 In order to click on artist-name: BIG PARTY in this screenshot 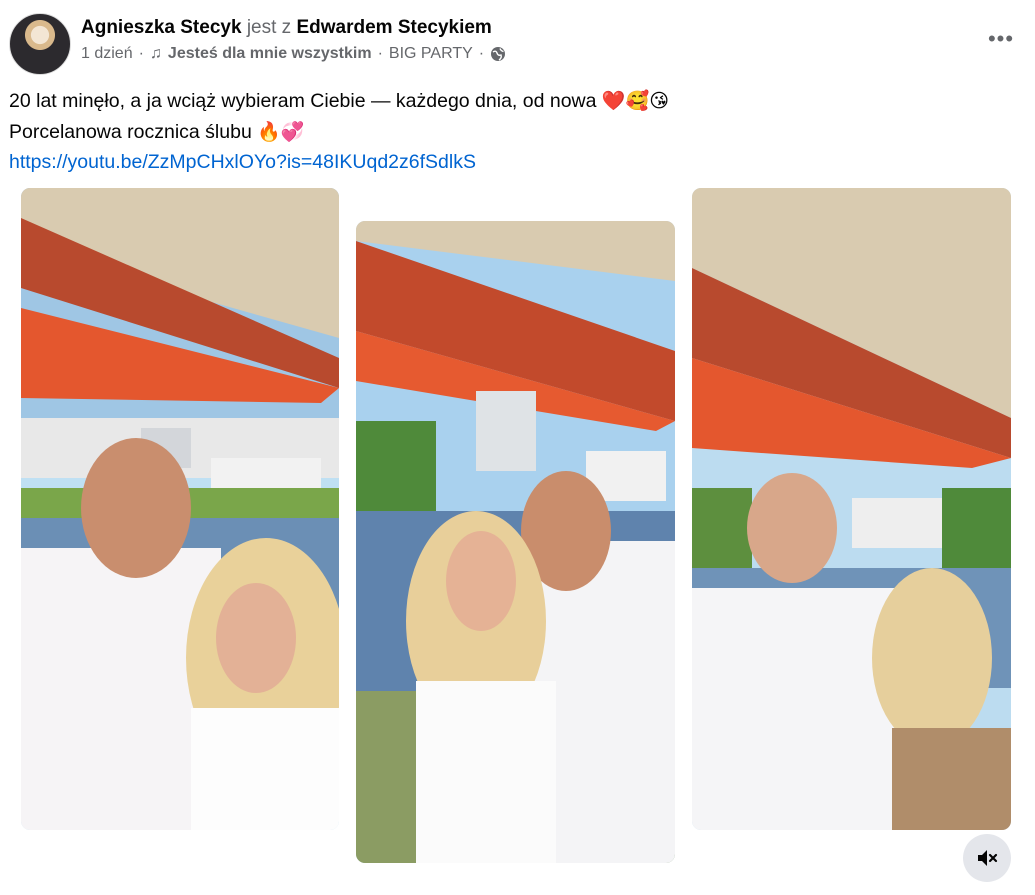, I will do `click(431, 54)`.